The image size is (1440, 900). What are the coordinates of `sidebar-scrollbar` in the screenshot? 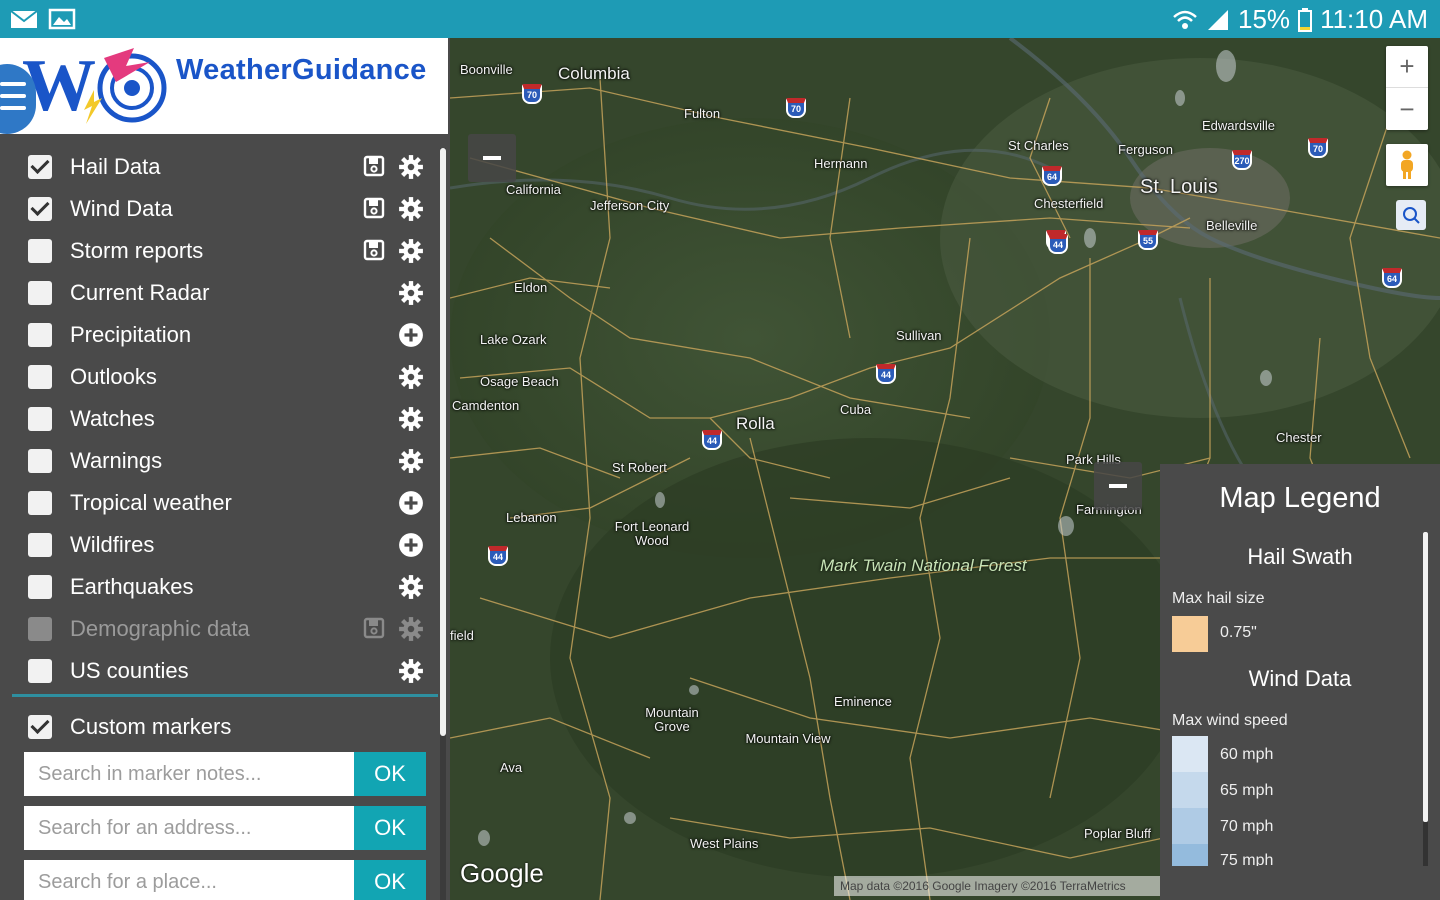 It's located at (443, 524).